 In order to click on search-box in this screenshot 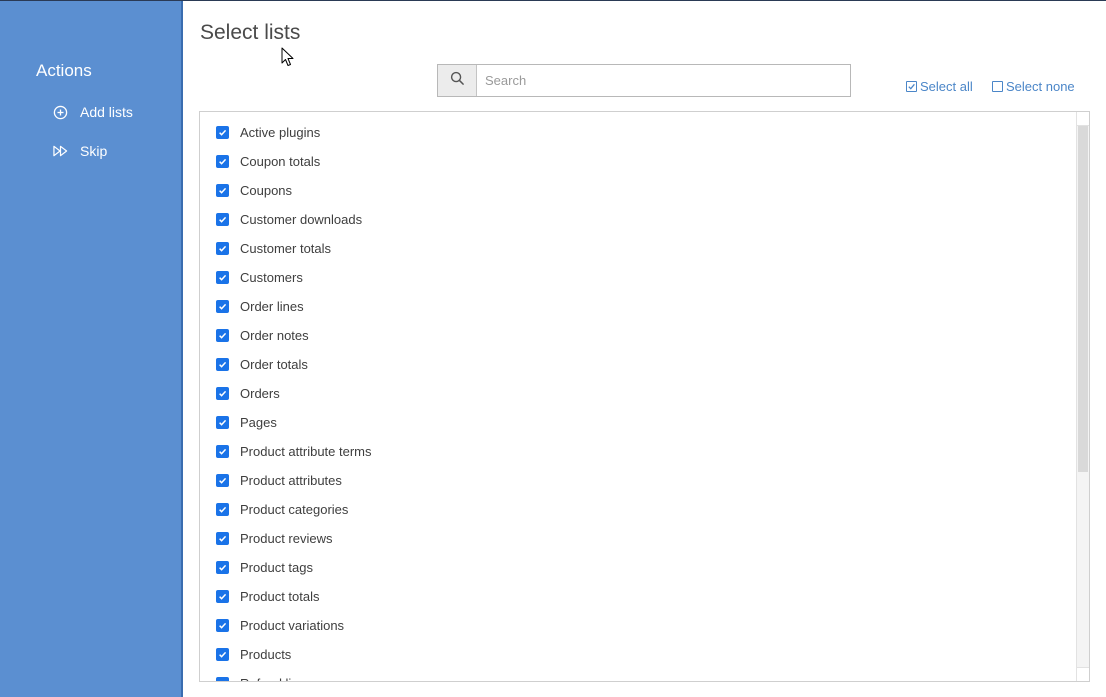, I will do `click(644, 80)`.